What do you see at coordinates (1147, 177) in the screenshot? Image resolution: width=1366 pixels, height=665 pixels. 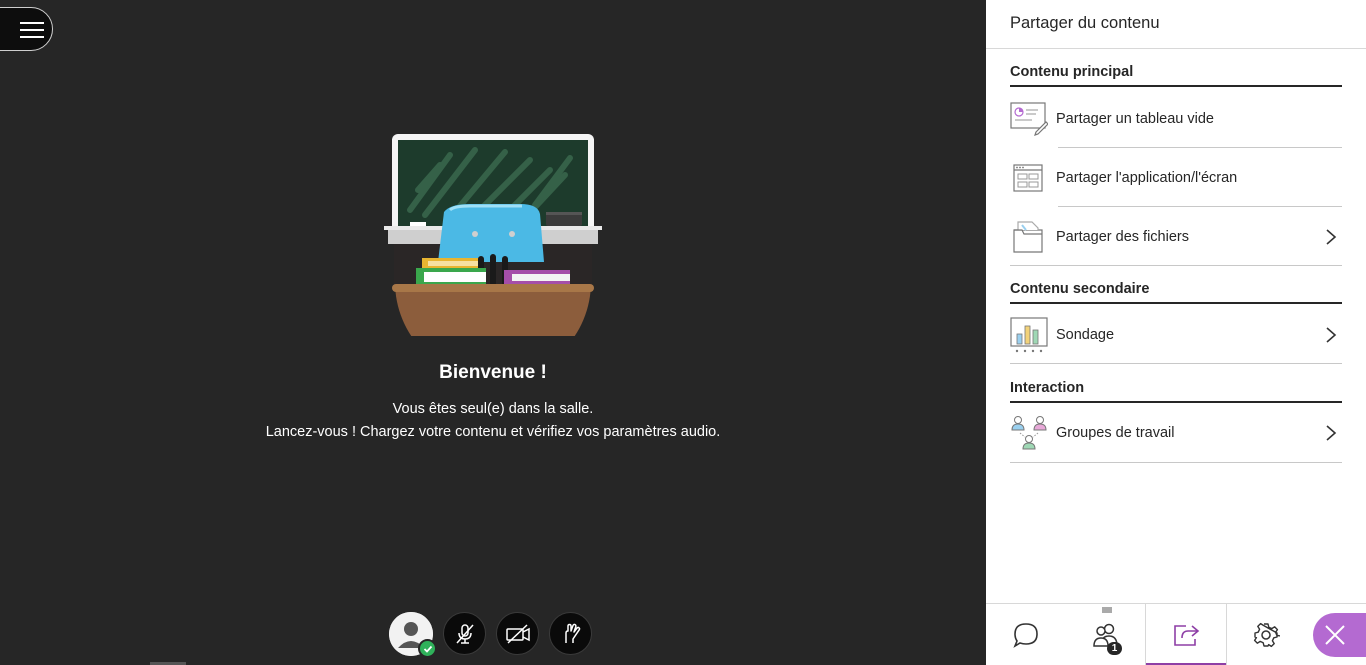 I see `share-screen-label: Partager l'application/l'écran` at bounding box center [1147, 177].